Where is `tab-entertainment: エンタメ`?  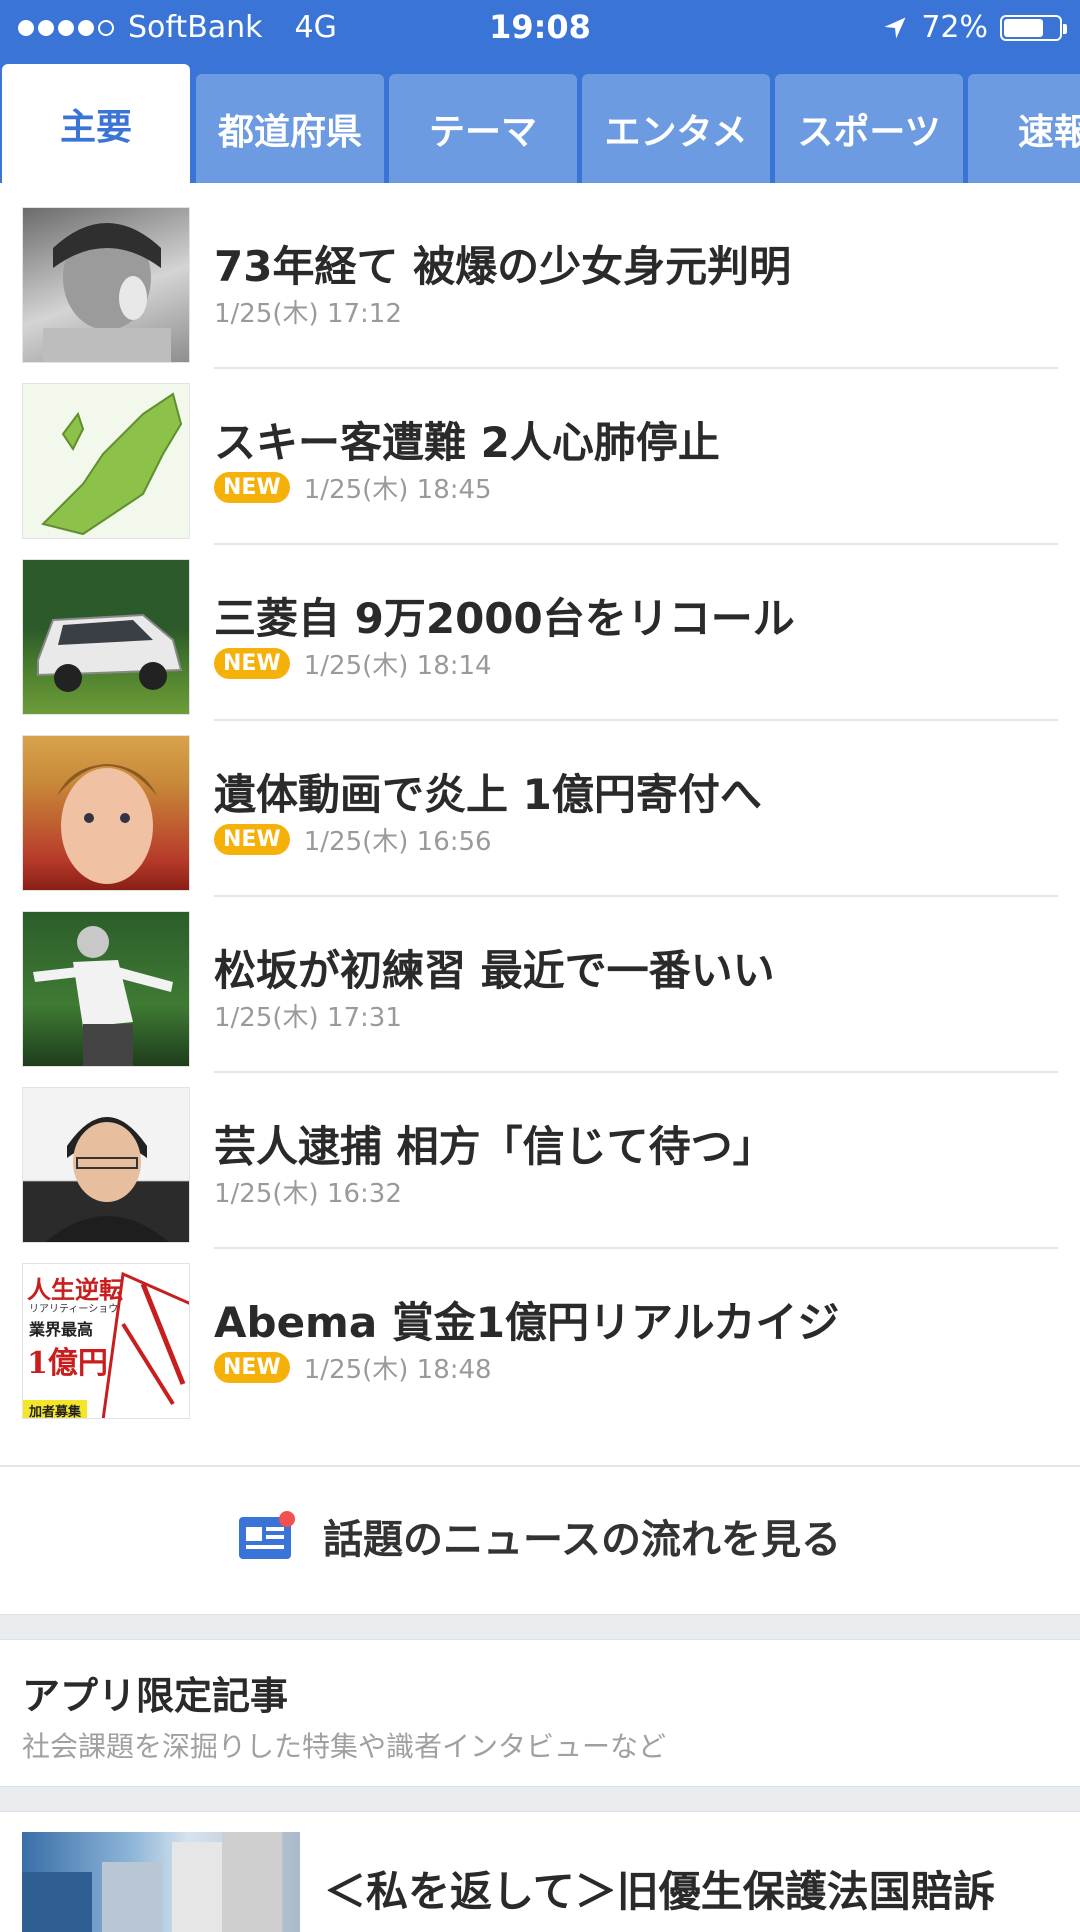 tab-entertainment: エンタメ is located at coordinates (676, 128).